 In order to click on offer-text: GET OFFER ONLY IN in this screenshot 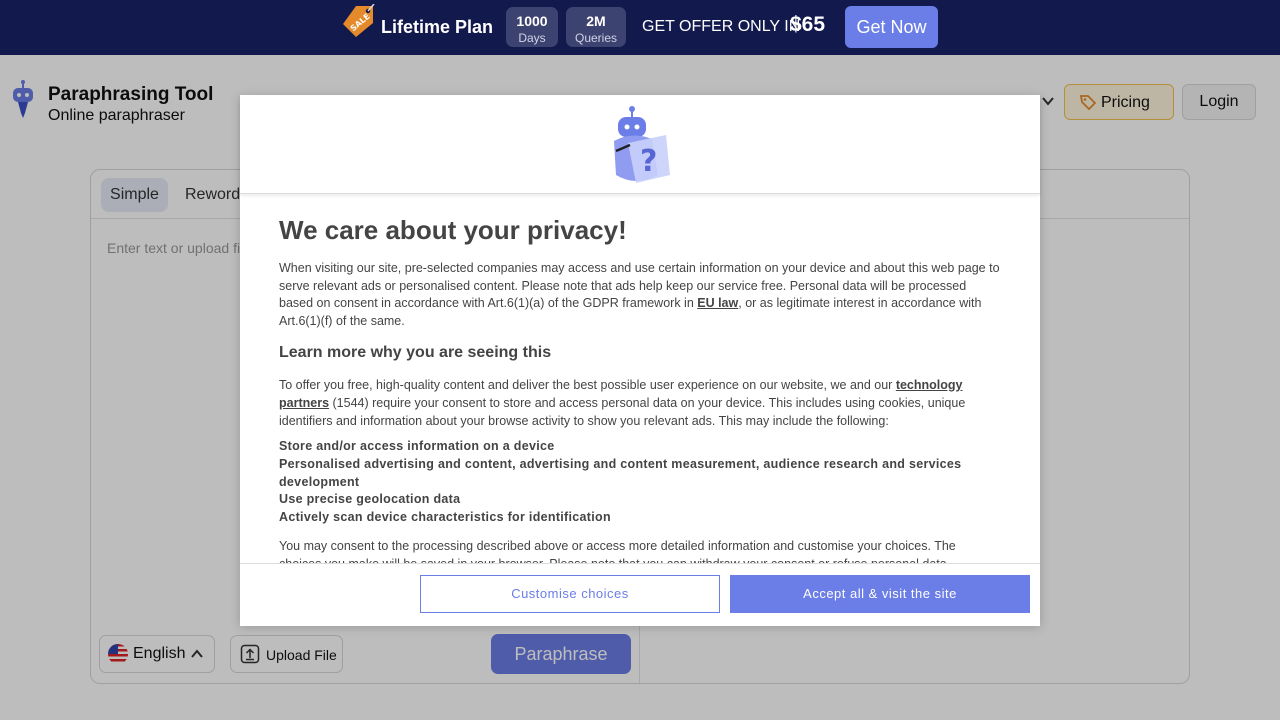, I will do `click(721, 26)`.